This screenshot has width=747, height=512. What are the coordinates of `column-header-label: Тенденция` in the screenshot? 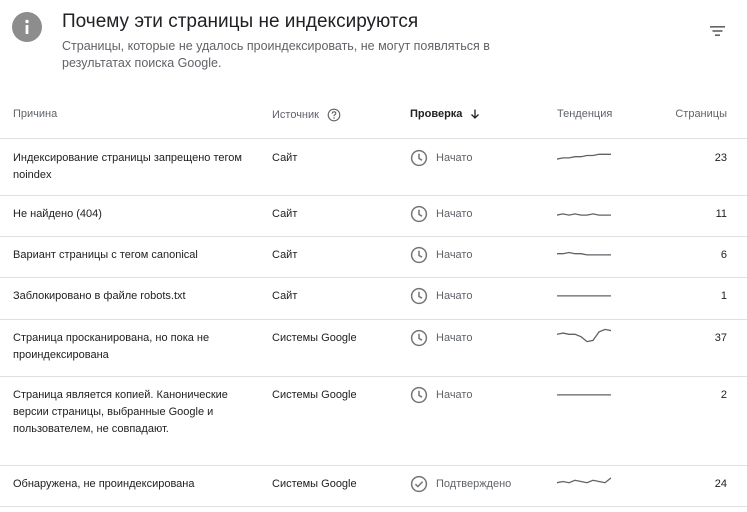 It's located at (585, 114).